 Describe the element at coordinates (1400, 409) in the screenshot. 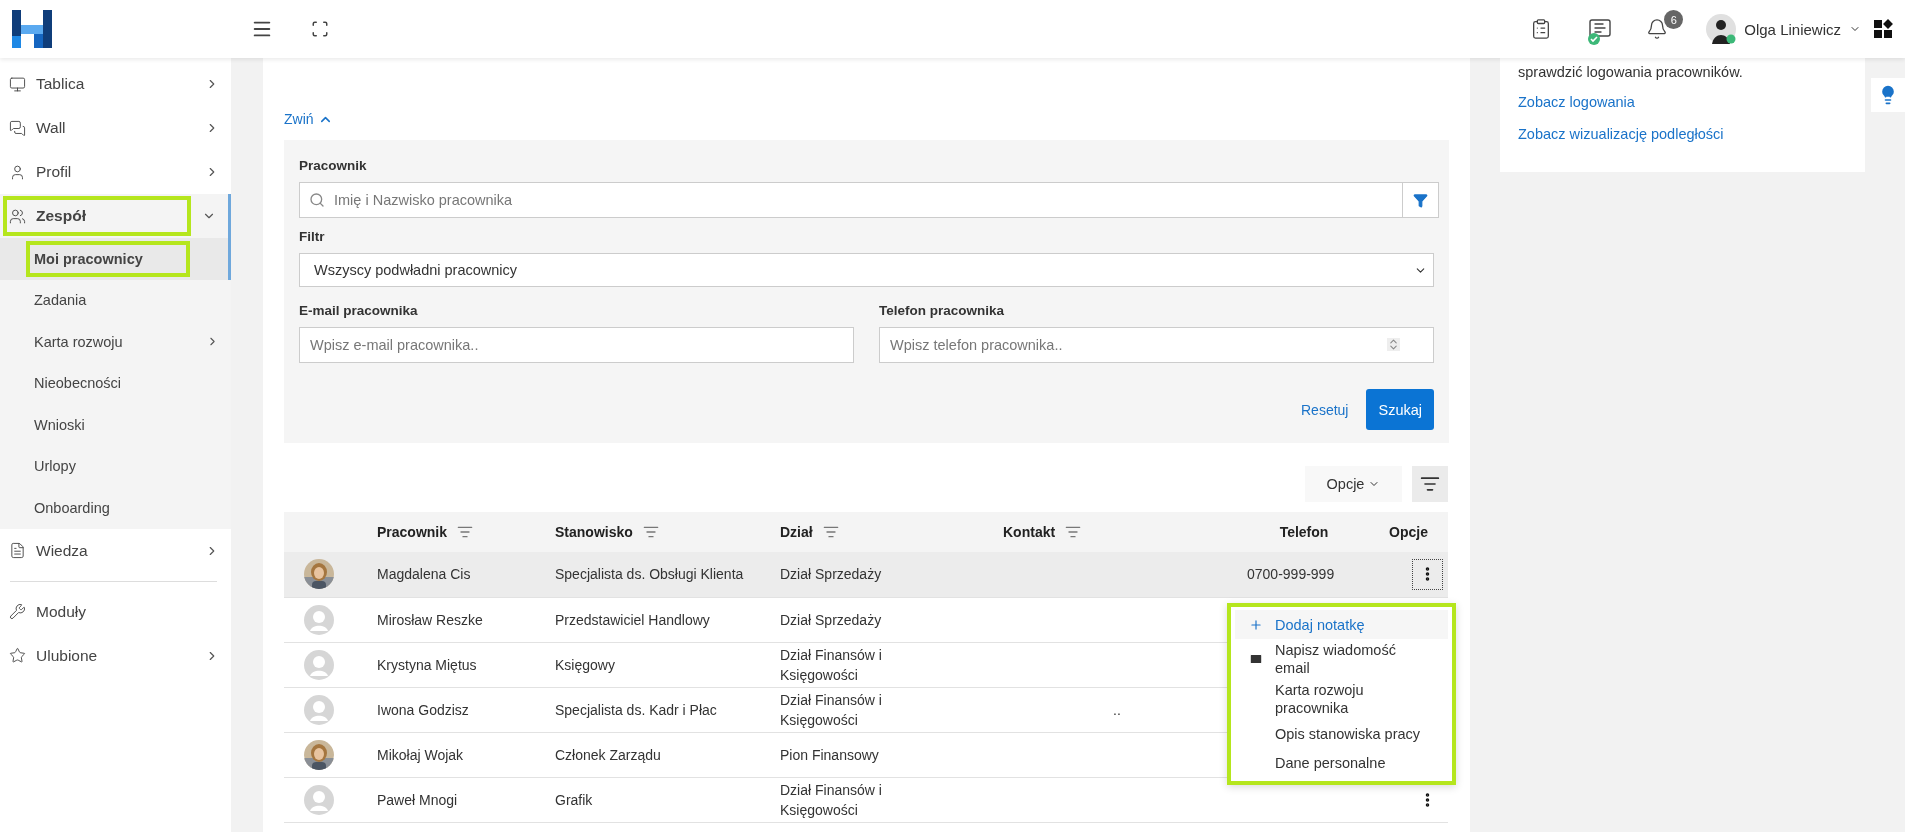

I see `search-button: Szukaj` at that location.